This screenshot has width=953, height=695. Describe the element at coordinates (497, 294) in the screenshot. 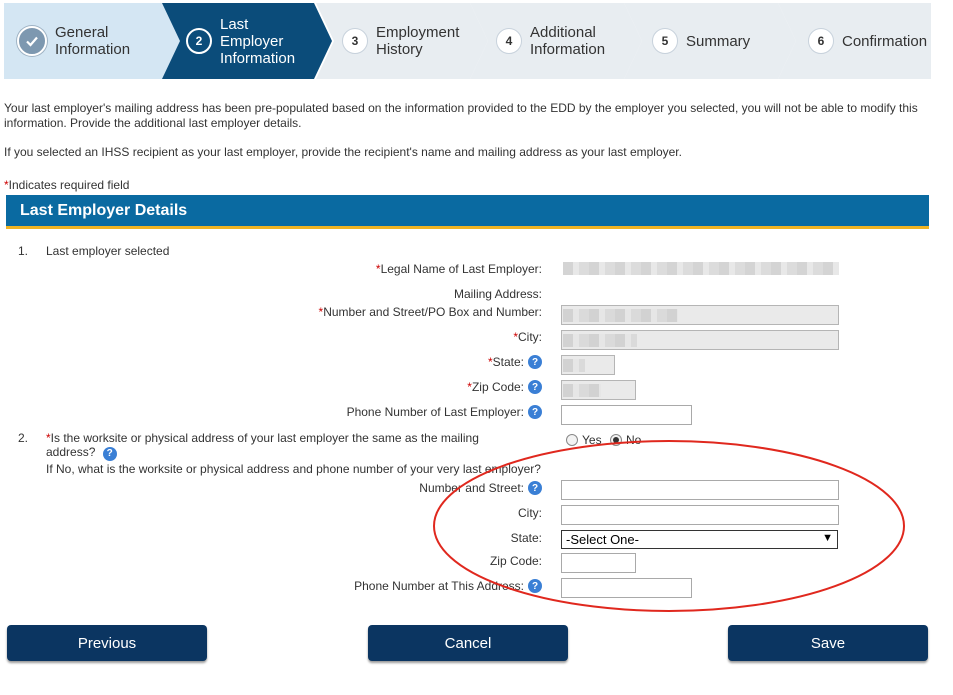

I see `mailing-address-label: Mailing Address:` at that location.